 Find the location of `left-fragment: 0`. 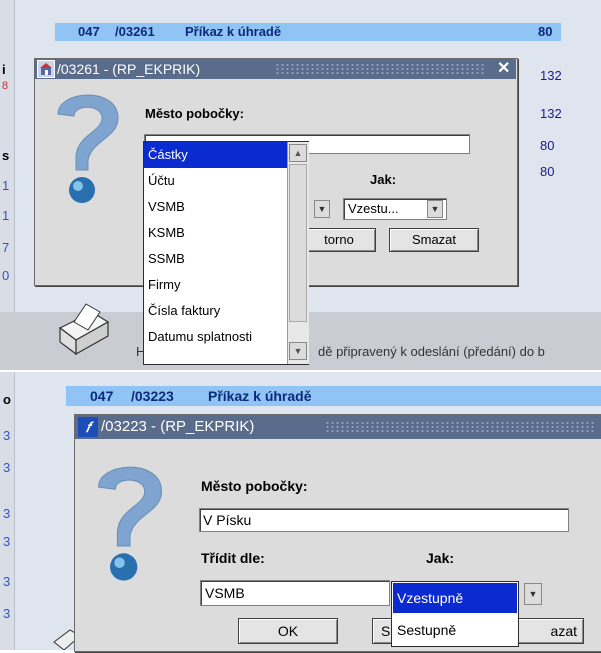

left-fragment: 0 is located at coordinates (6, 275).